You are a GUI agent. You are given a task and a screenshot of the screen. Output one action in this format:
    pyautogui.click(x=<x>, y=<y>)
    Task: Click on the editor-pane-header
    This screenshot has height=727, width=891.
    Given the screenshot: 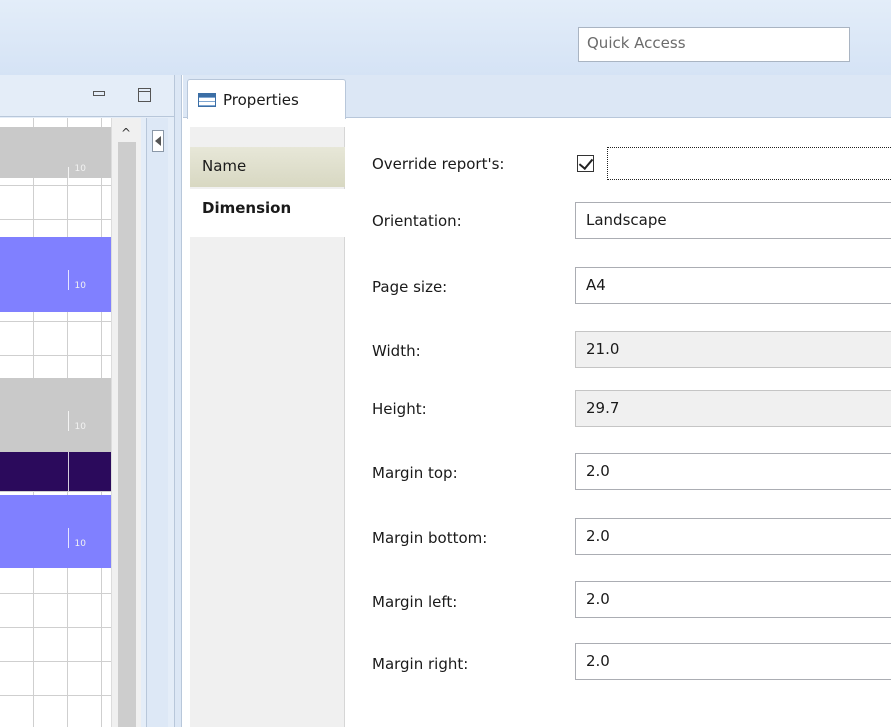 What is the action you would take?
    pyautogui.click(x=87, y=96)
    